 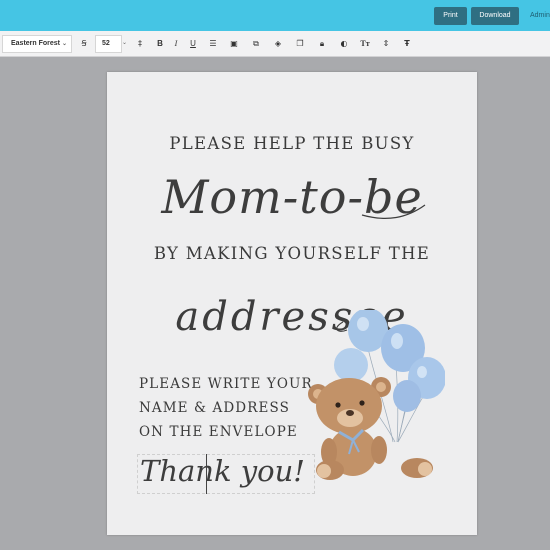 I want to click on copy-icon: ❐, so click(x=300, y=43).